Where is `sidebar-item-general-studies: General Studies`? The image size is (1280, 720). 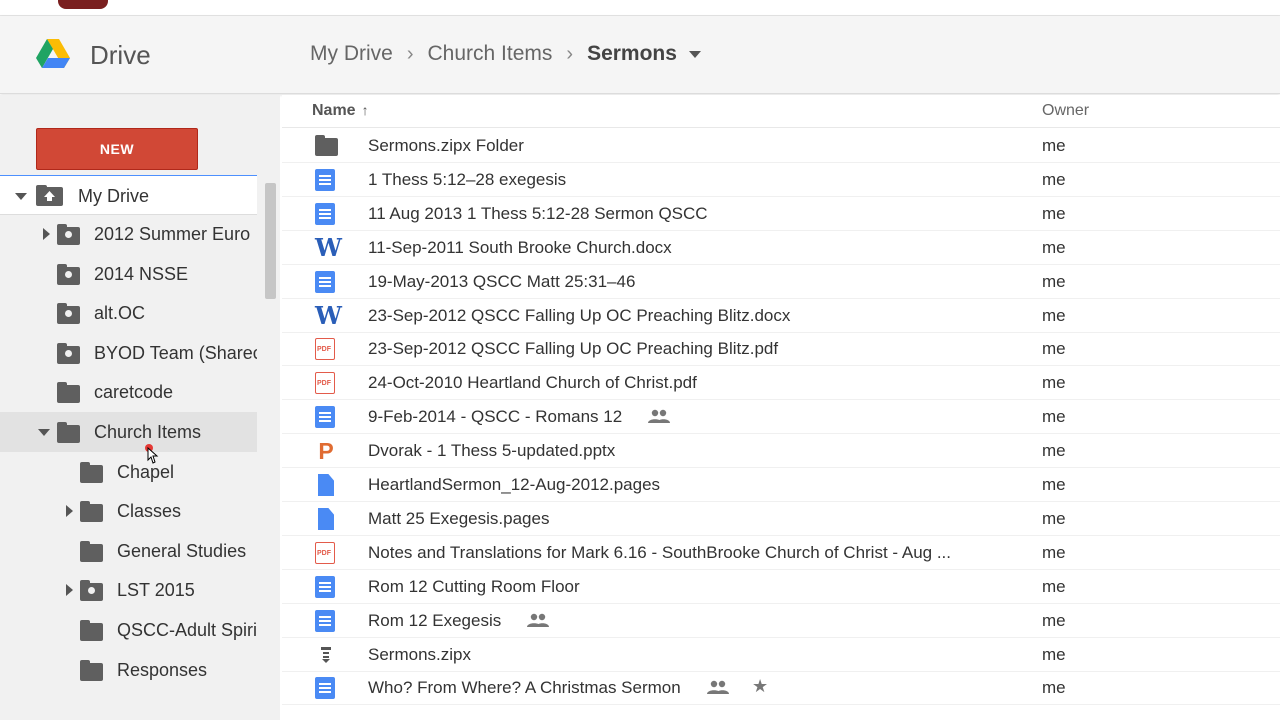 sidebar-item-general-studies: General Studies is located at coordinates (128, 551).